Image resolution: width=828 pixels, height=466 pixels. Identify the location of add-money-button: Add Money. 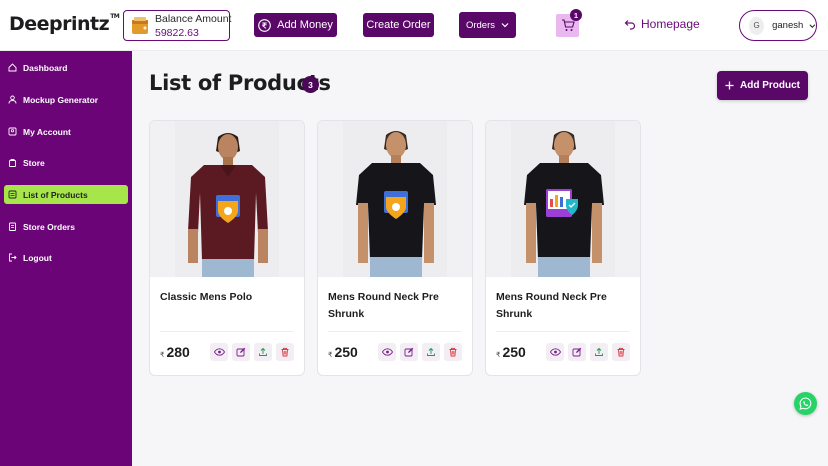
(295, 25).